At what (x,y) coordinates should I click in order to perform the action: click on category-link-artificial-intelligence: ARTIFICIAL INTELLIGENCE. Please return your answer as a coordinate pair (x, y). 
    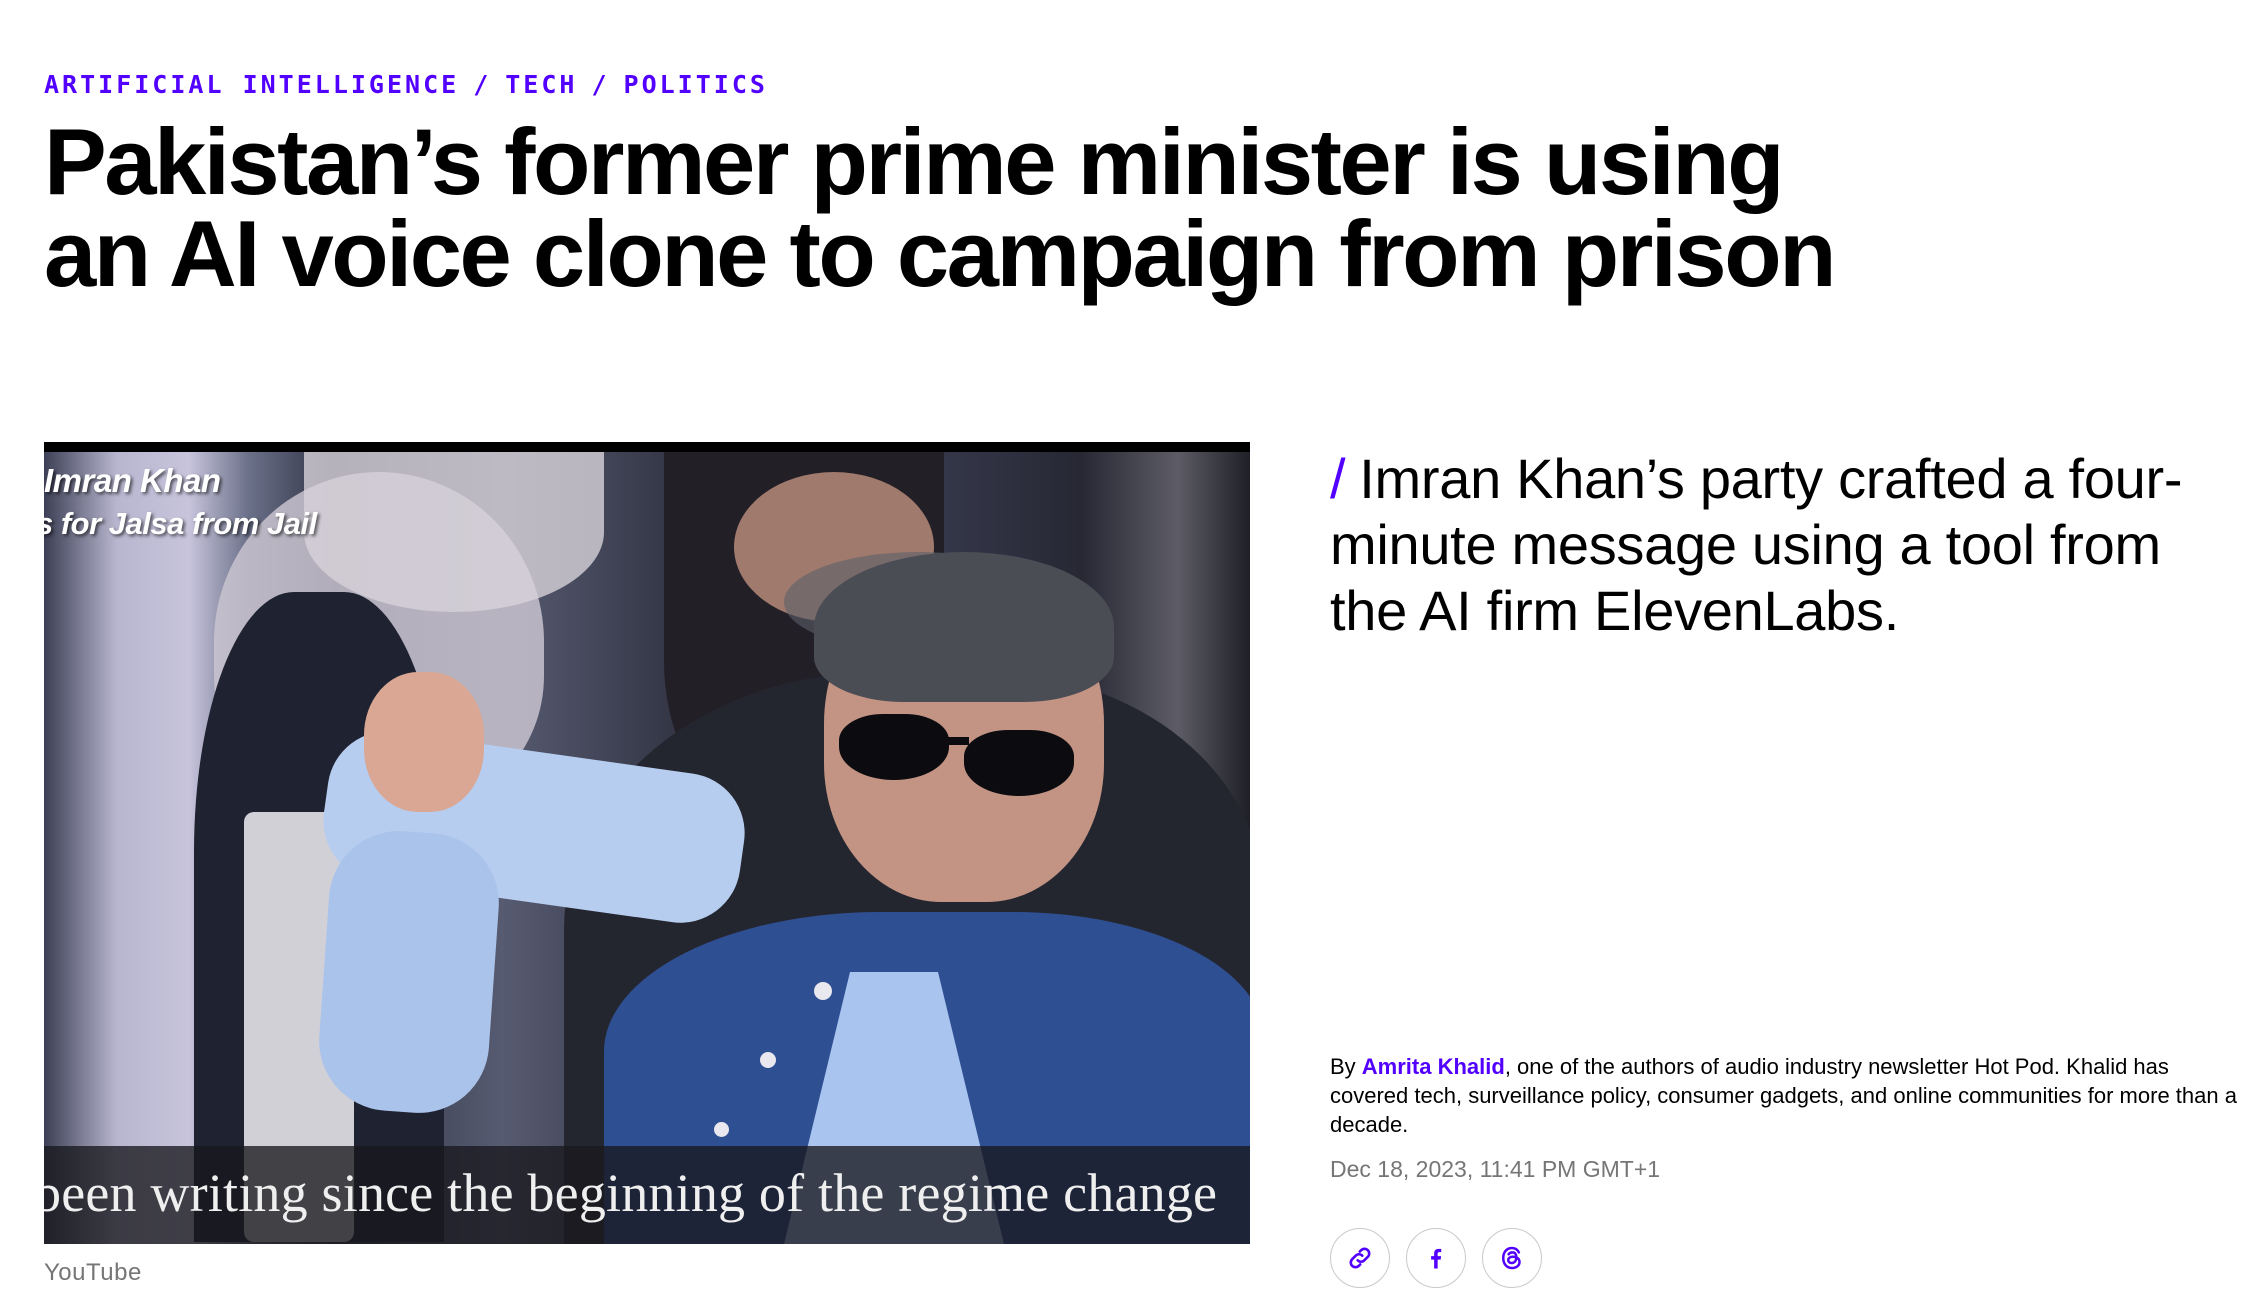
    Looking at the image, I should click on (251, 84).